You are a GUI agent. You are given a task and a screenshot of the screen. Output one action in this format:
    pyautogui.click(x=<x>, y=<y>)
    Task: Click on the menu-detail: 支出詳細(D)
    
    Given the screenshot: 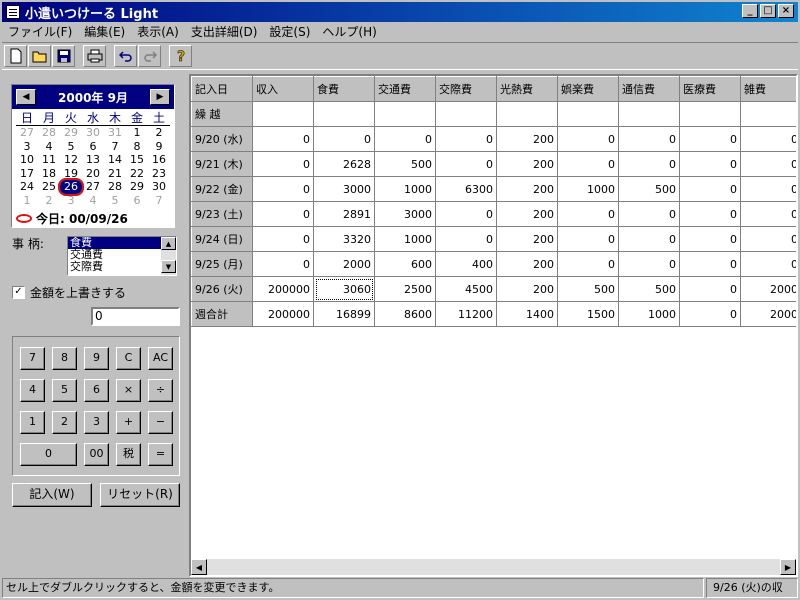 What is the action you would take?
    pyautogui.click(x=224, y=31)
    